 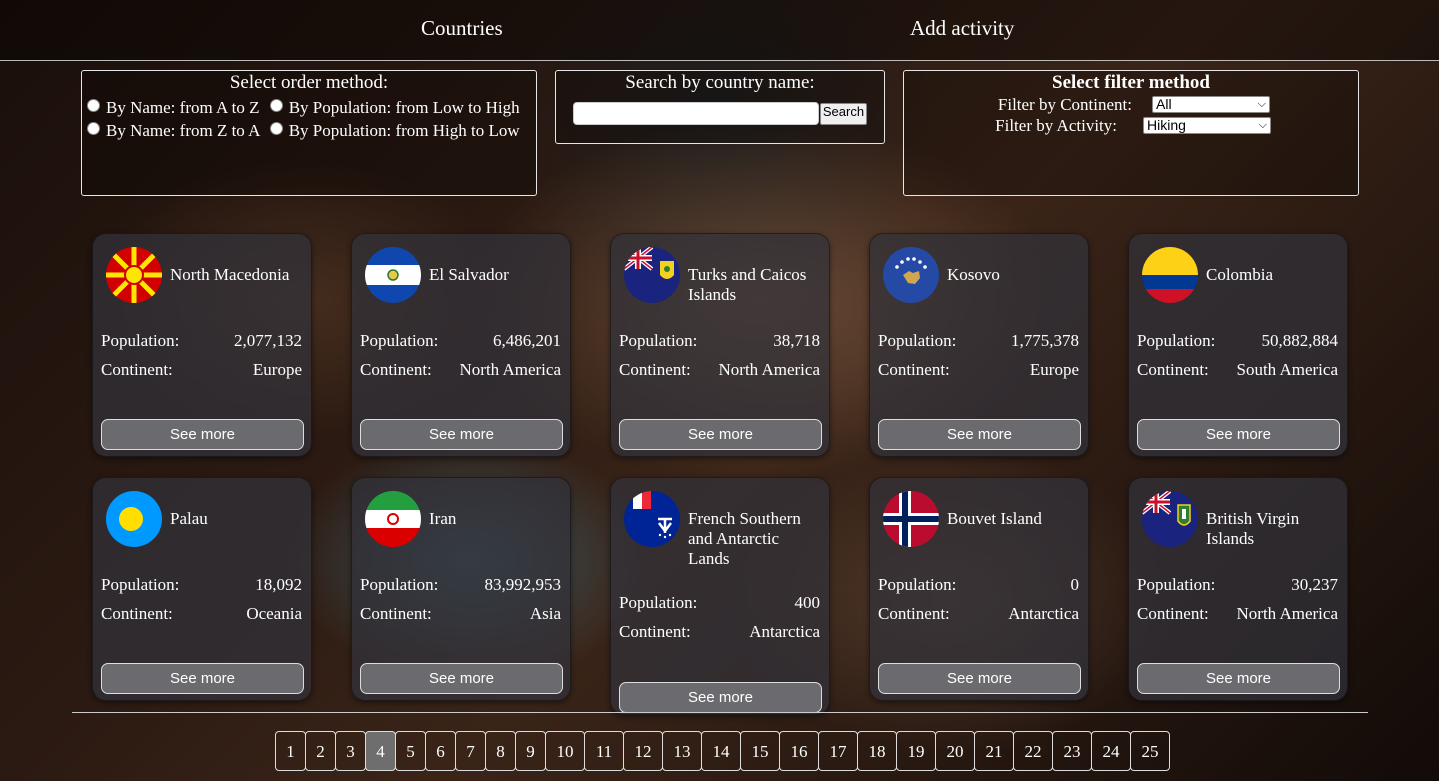 What do you see at coordinates (134, 275) in the screenshot?
I see `north-macedonia-flag-icon` at bounding box center [134, 275].